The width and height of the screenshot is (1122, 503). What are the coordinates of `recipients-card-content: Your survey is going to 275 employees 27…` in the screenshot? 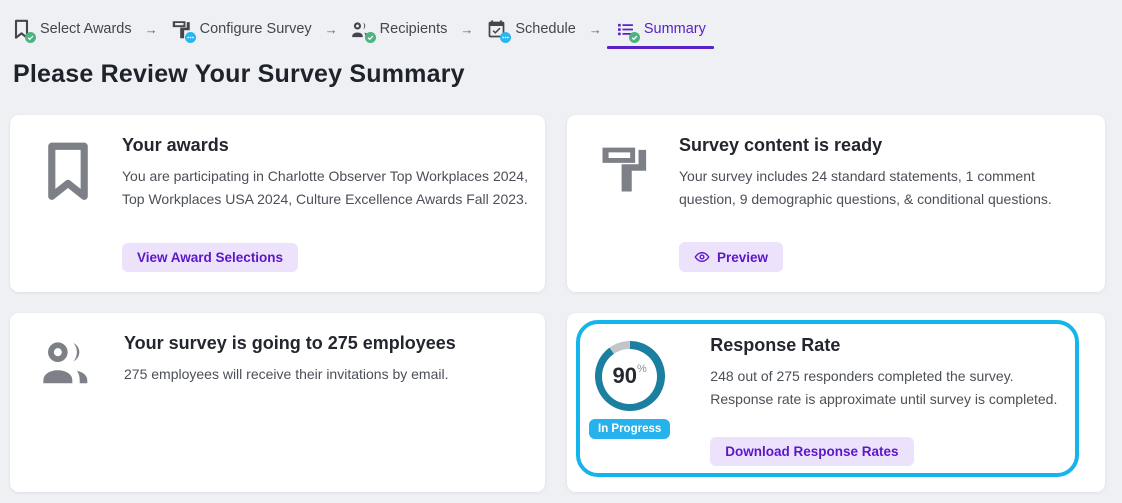 It's located at (329, 402).